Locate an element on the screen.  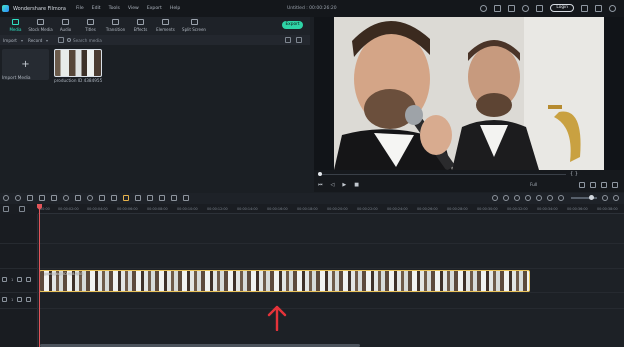
download-icon is located at coordinates (540, 8).